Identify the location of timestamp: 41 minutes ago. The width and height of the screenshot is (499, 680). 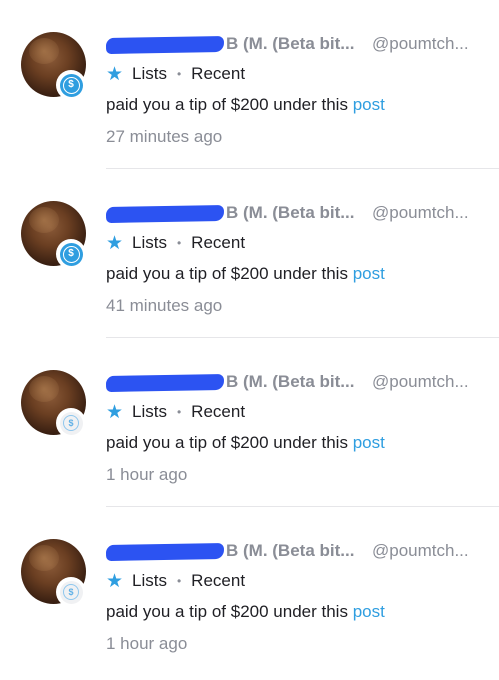
(164, 305).